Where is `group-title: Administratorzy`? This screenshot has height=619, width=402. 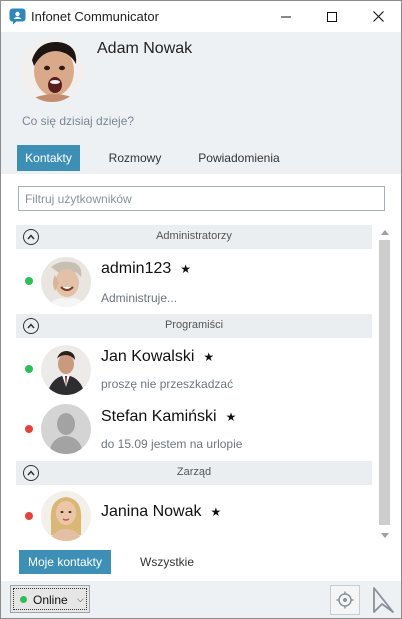 group-title: Administratorzy is located at coordinates (194, 236).